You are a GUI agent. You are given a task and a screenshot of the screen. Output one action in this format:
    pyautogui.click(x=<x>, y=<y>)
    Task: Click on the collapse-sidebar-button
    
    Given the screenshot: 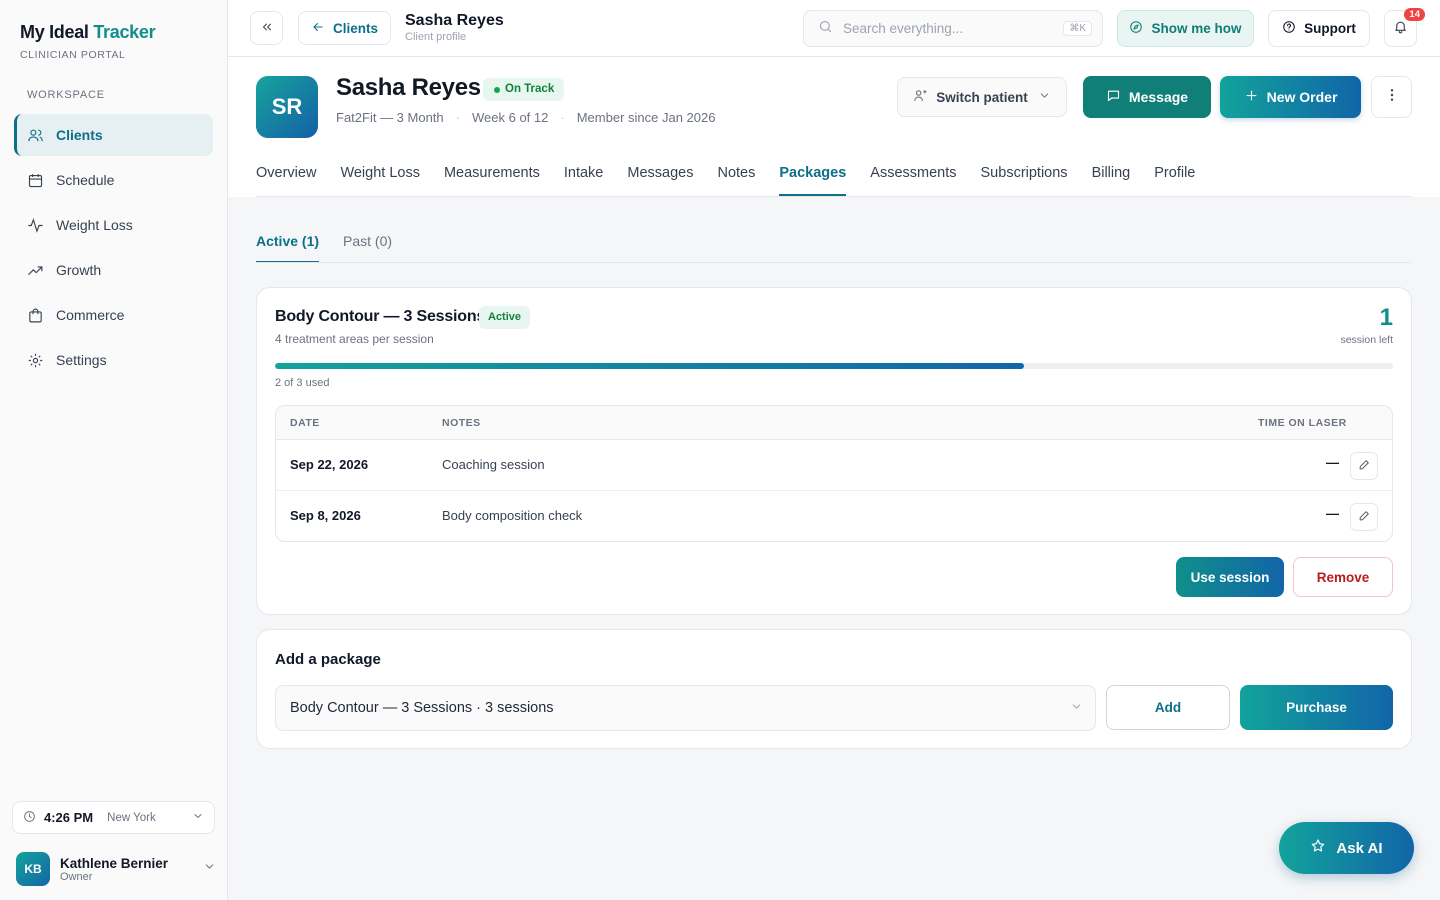 What is the action you would take?
    pyautogui.click(x=266, y=28)
    